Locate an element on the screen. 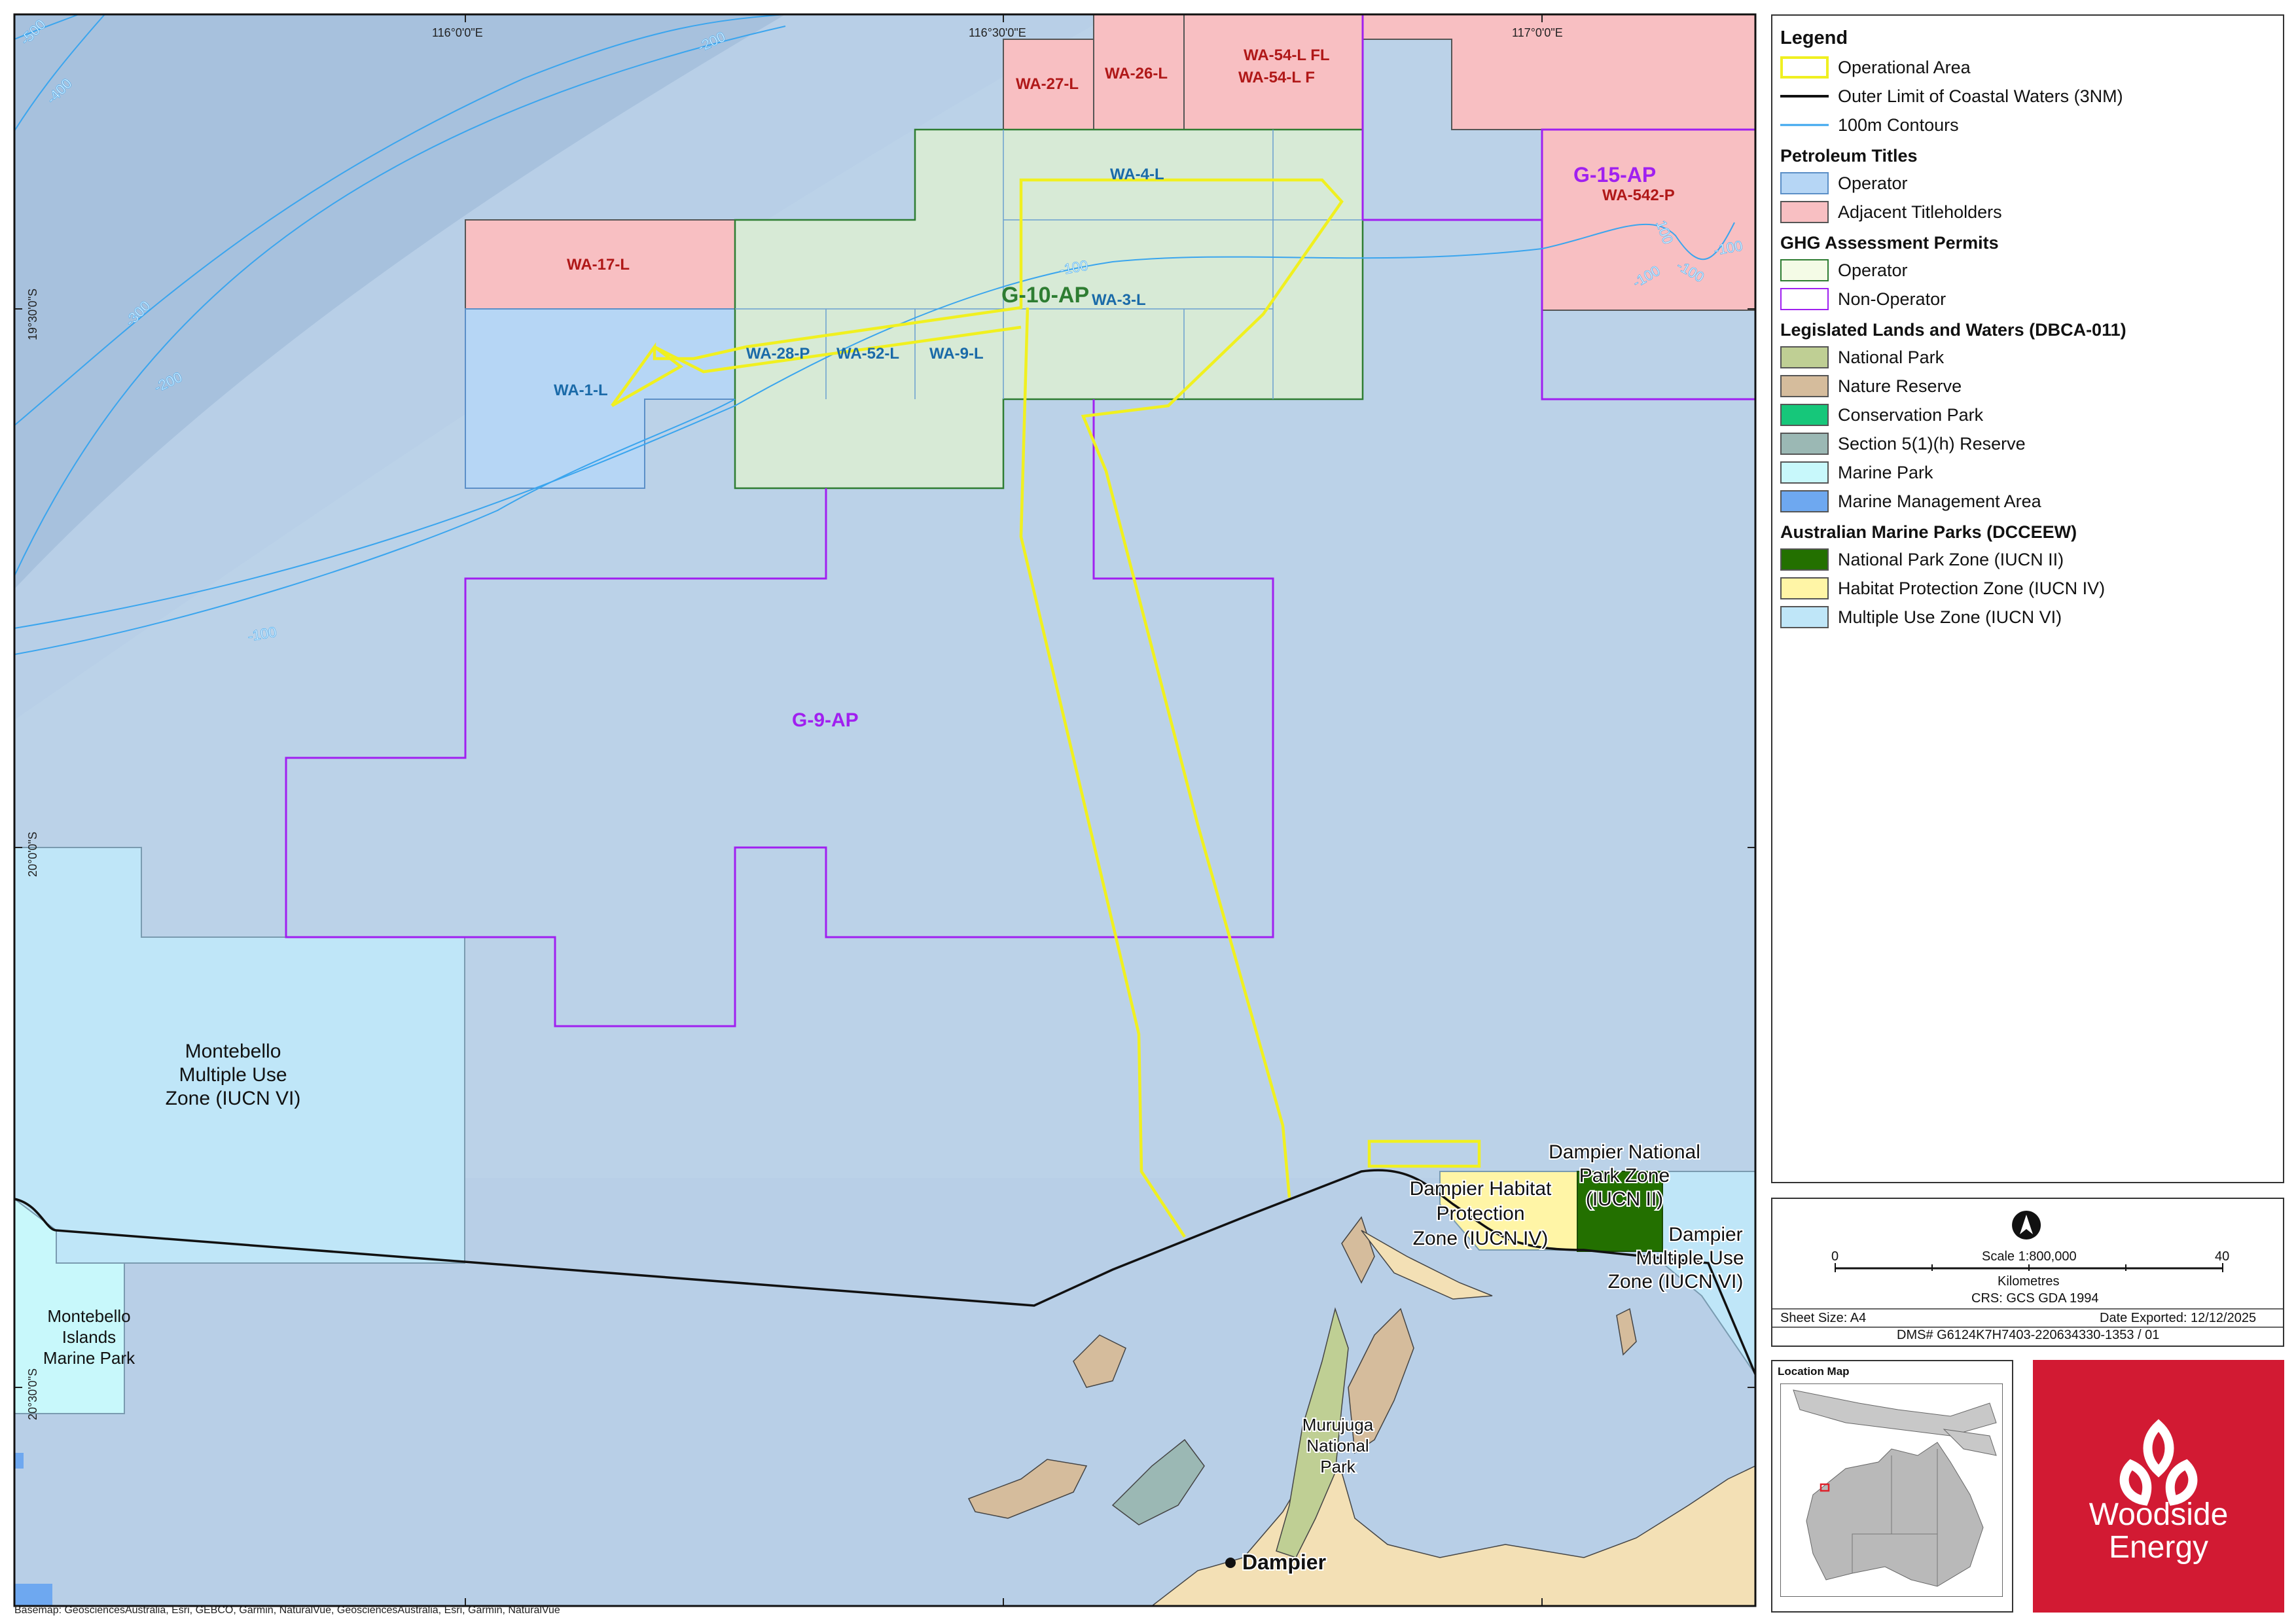  label-dampier-mu-1: Dampier is located at coordinates (1705, 1234).